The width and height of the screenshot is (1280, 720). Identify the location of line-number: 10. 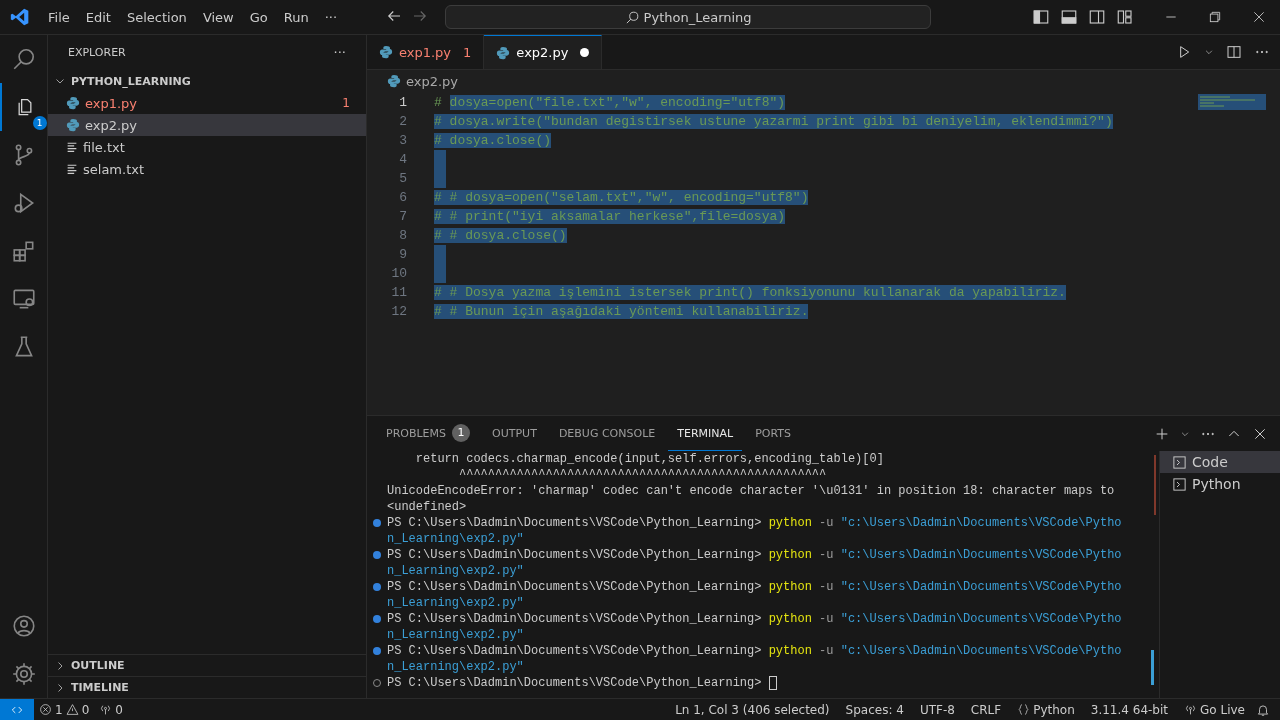
(398, 273).